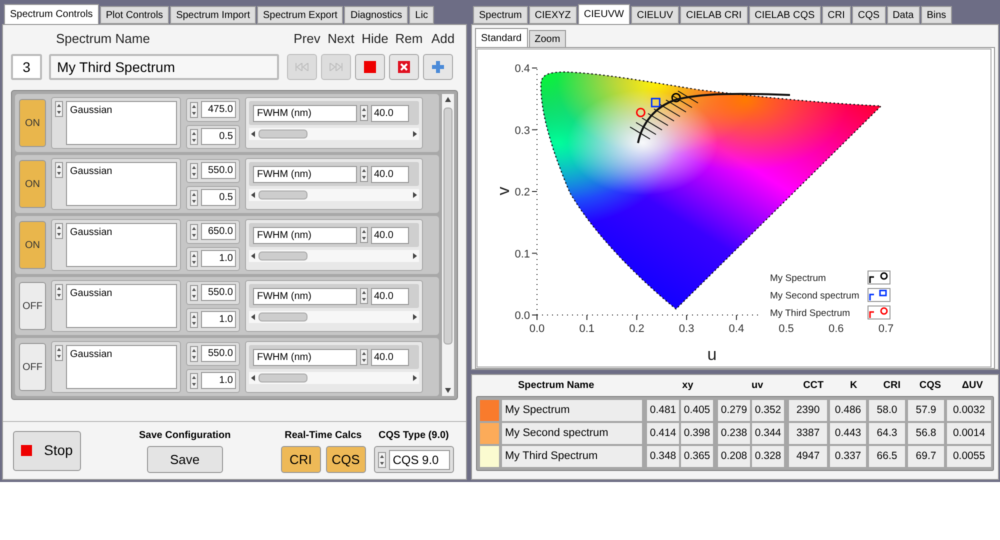  I want to click on tab: Diagnostics, so click(376, 15).